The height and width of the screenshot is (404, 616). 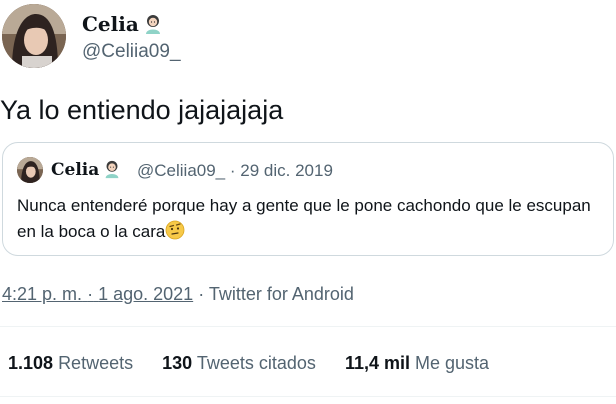 I want to click on quoted-tweet-meta: @Celiia09_ · 29 dic. 2019, so click(x=235, y=171).